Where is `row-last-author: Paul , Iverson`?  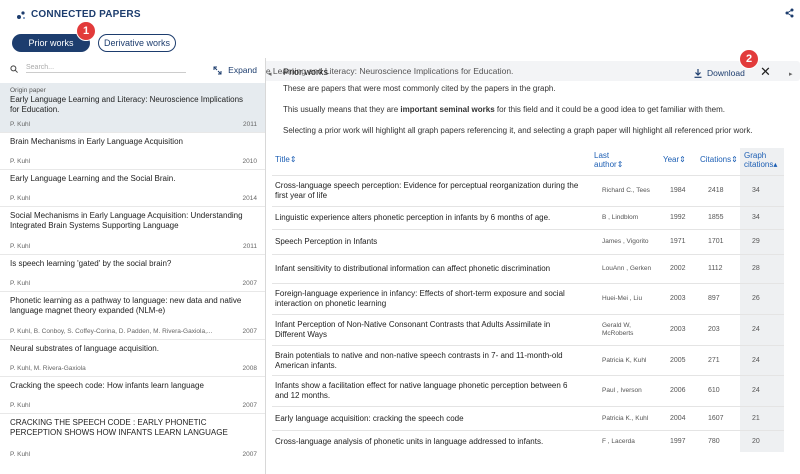 row-last-author: Paul , Iverson is located at coordinates (622, 390).